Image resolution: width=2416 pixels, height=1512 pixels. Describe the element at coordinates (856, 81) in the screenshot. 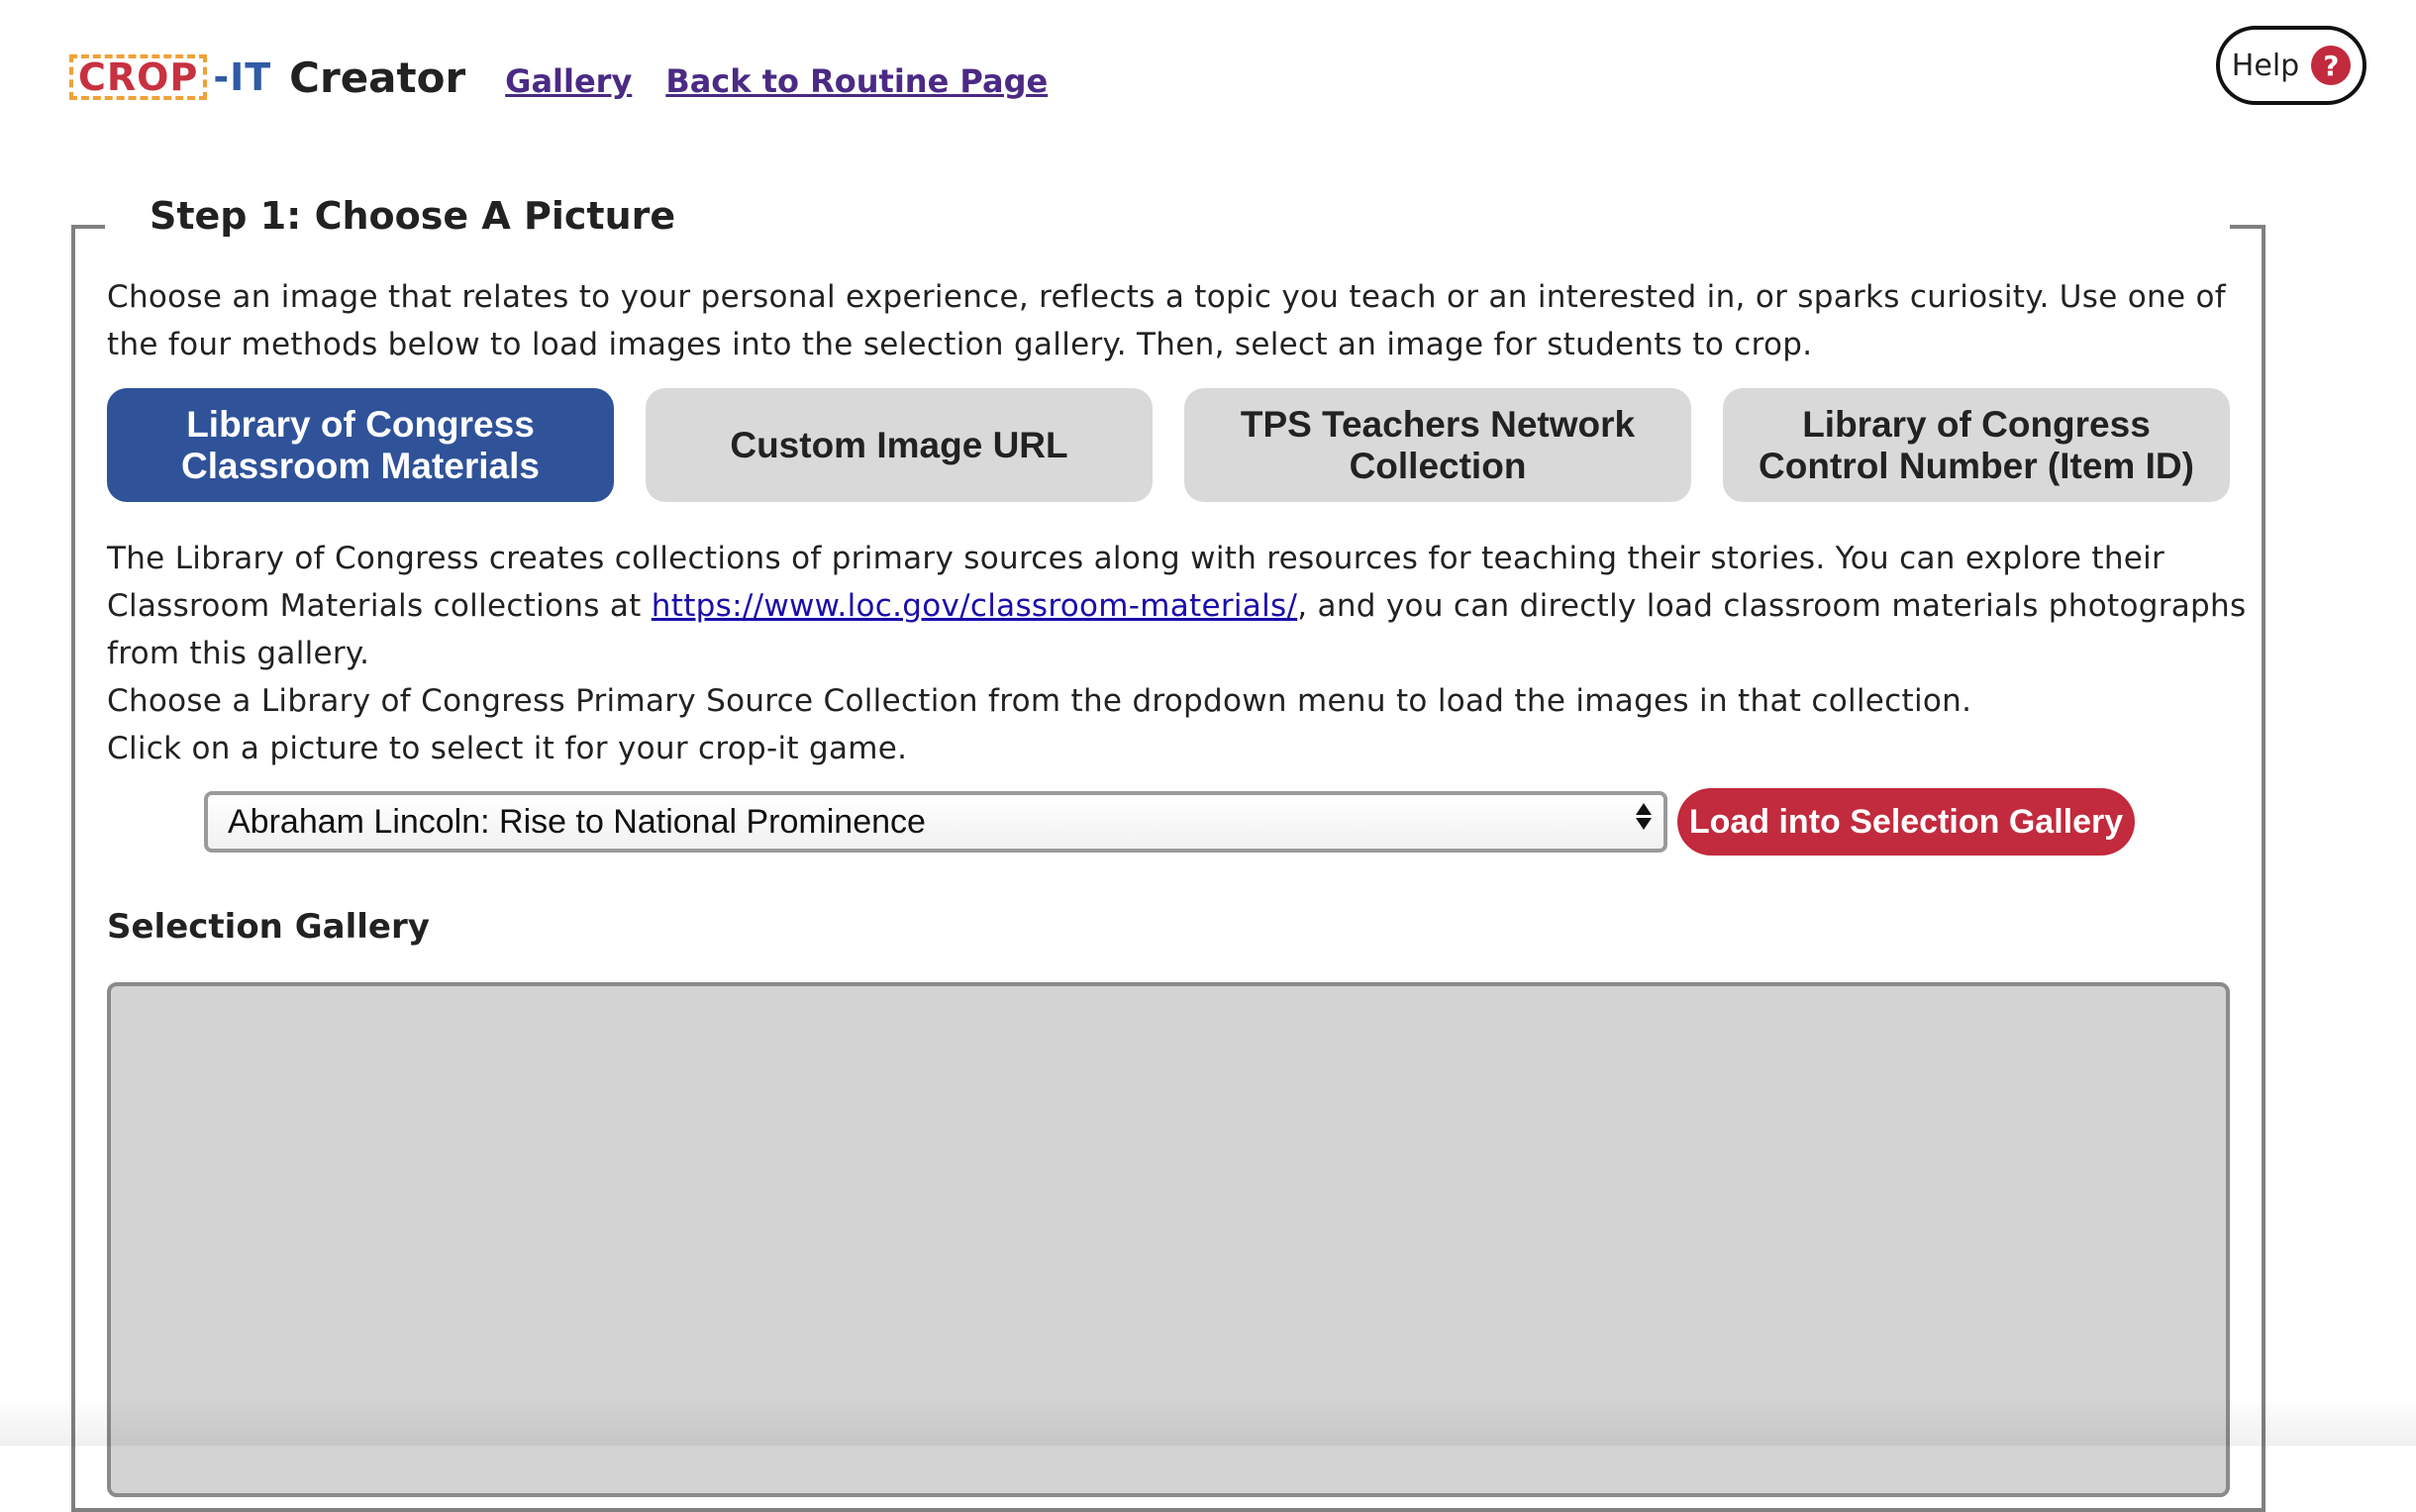

I see `back-to-routine-link: Back to Routine Page` at that location.